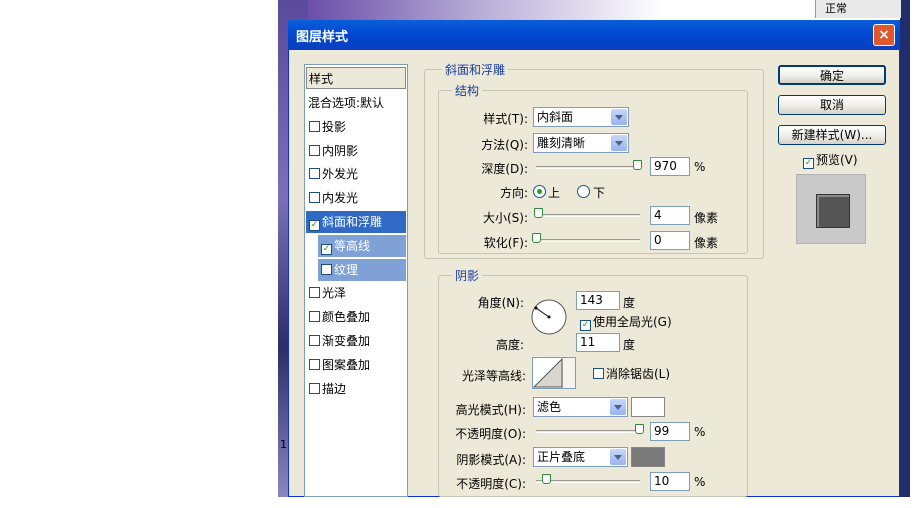 The height and width of the screenshot is (508, 918). What do you see at coordinates (832, 75) in the screenshot?
I see `ok-button: 确定` at bounding box center [832, 75].